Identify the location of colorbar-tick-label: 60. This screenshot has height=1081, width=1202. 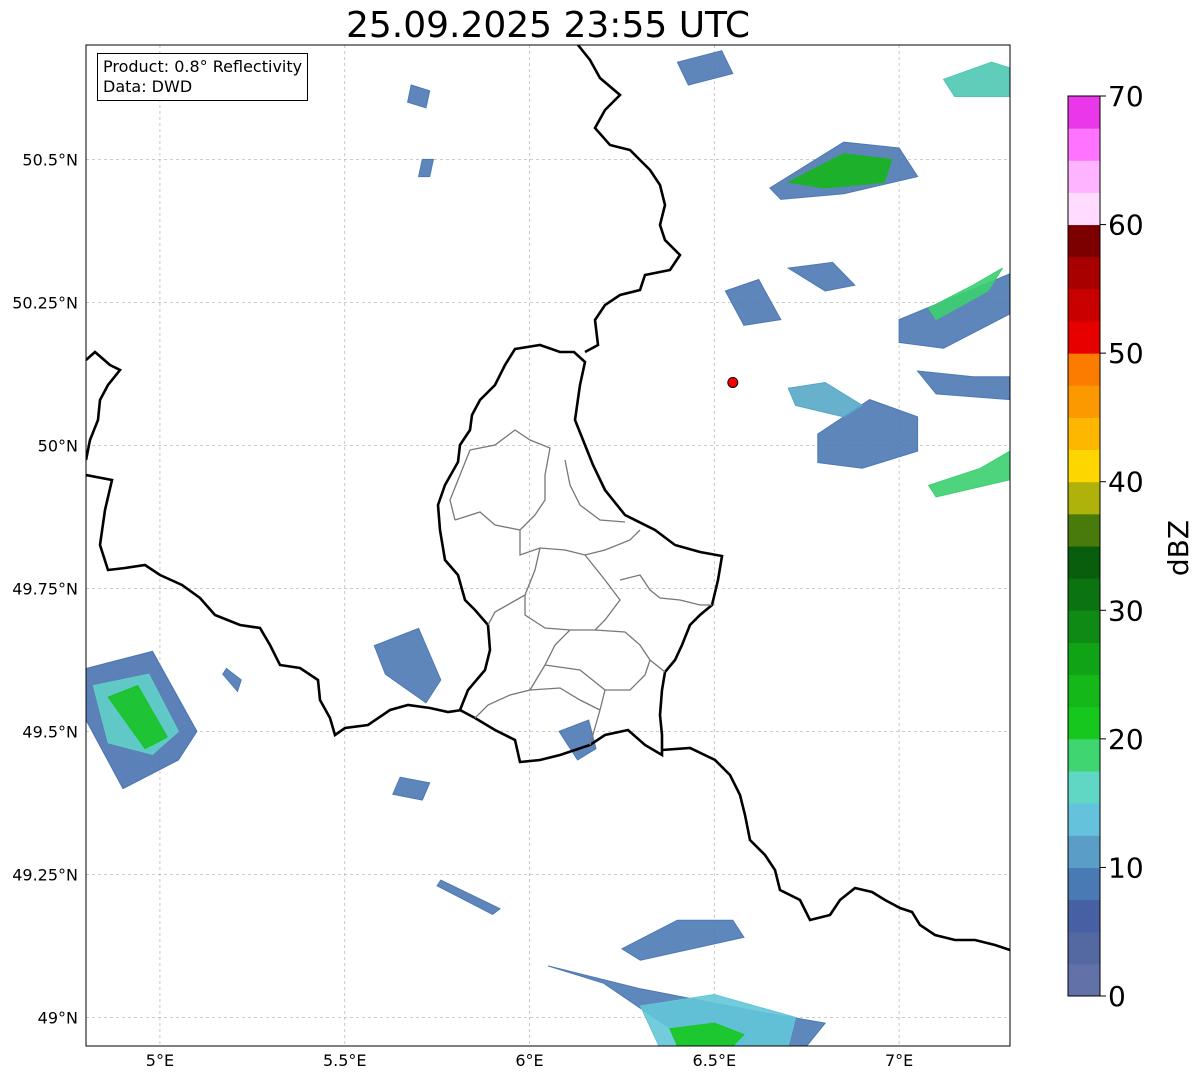
(1126, 225).